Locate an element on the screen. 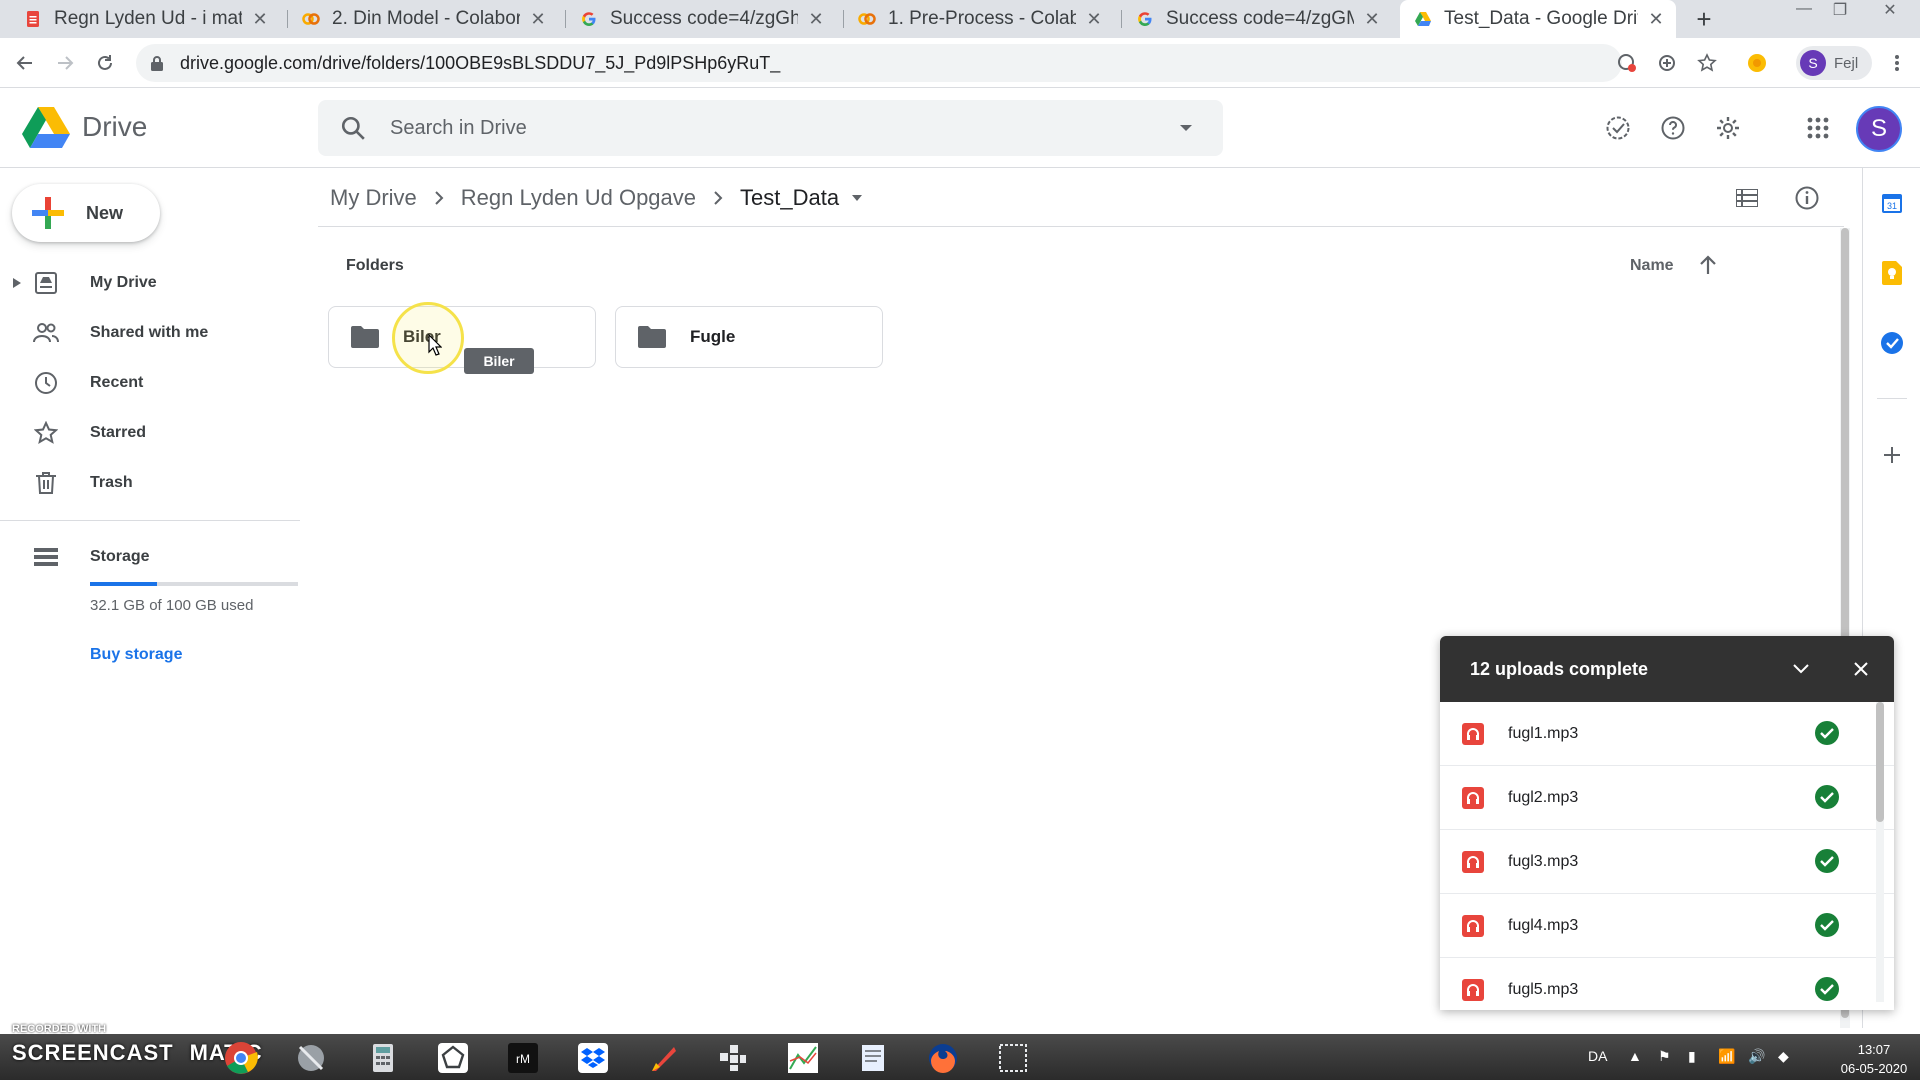 This screenshot has height=1080, width=1920. settings-button is located at coordinates (1728, 128).